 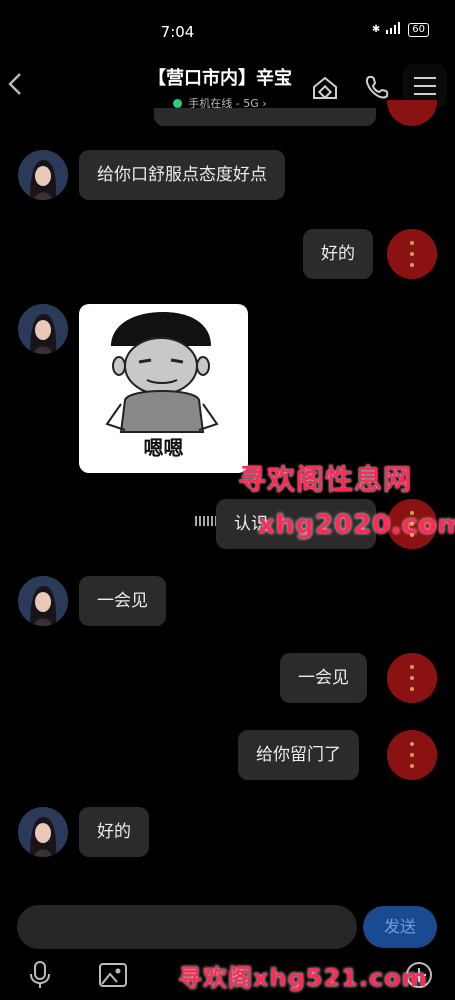 What do you see at coordinates (178, 103) in the screenshot?
I see `online-dot` at bounding box center [178, 103].